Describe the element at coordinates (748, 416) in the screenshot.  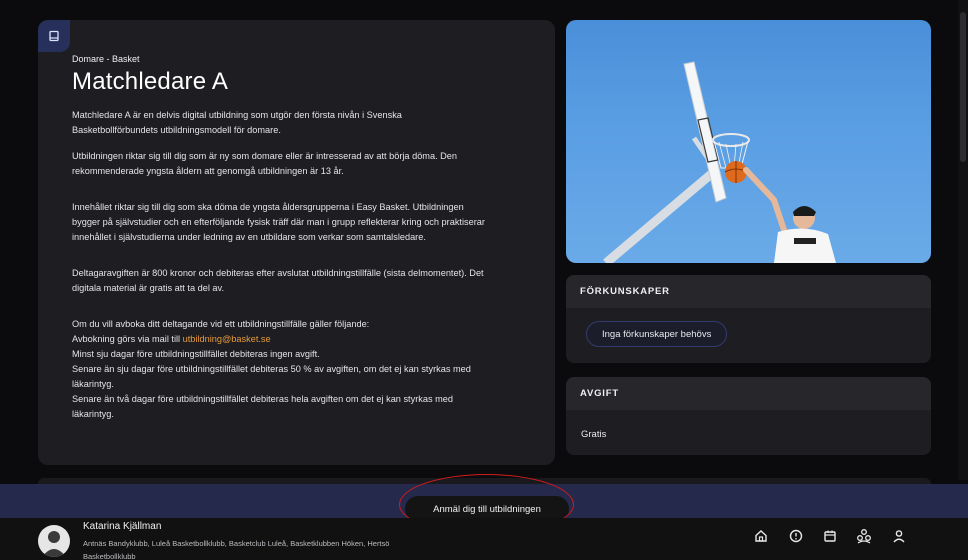
I see `fee-card: AVGIFT Gratis` at that location.